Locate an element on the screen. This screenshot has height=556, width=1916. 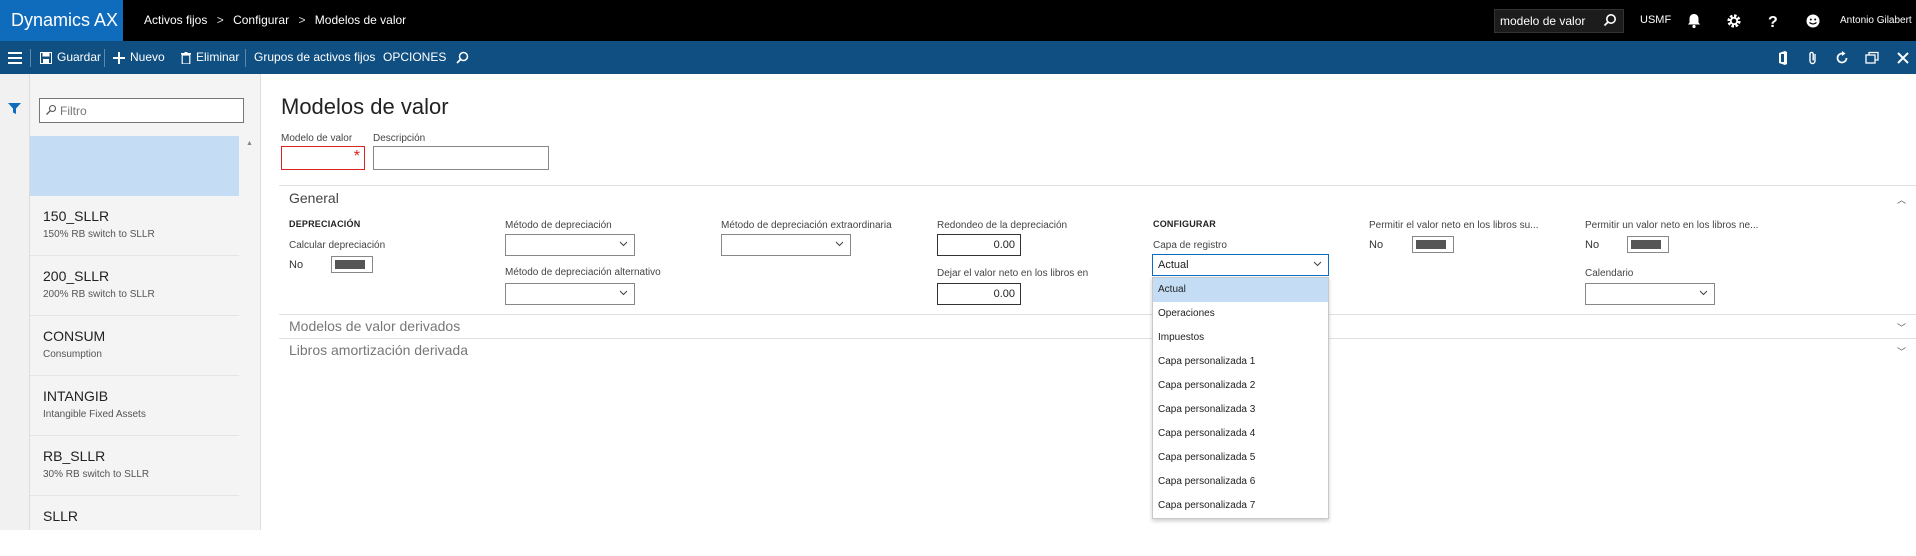
alt-depreciation-method-label: Método de depreciación alternativo is located at coordinates (583, 272).